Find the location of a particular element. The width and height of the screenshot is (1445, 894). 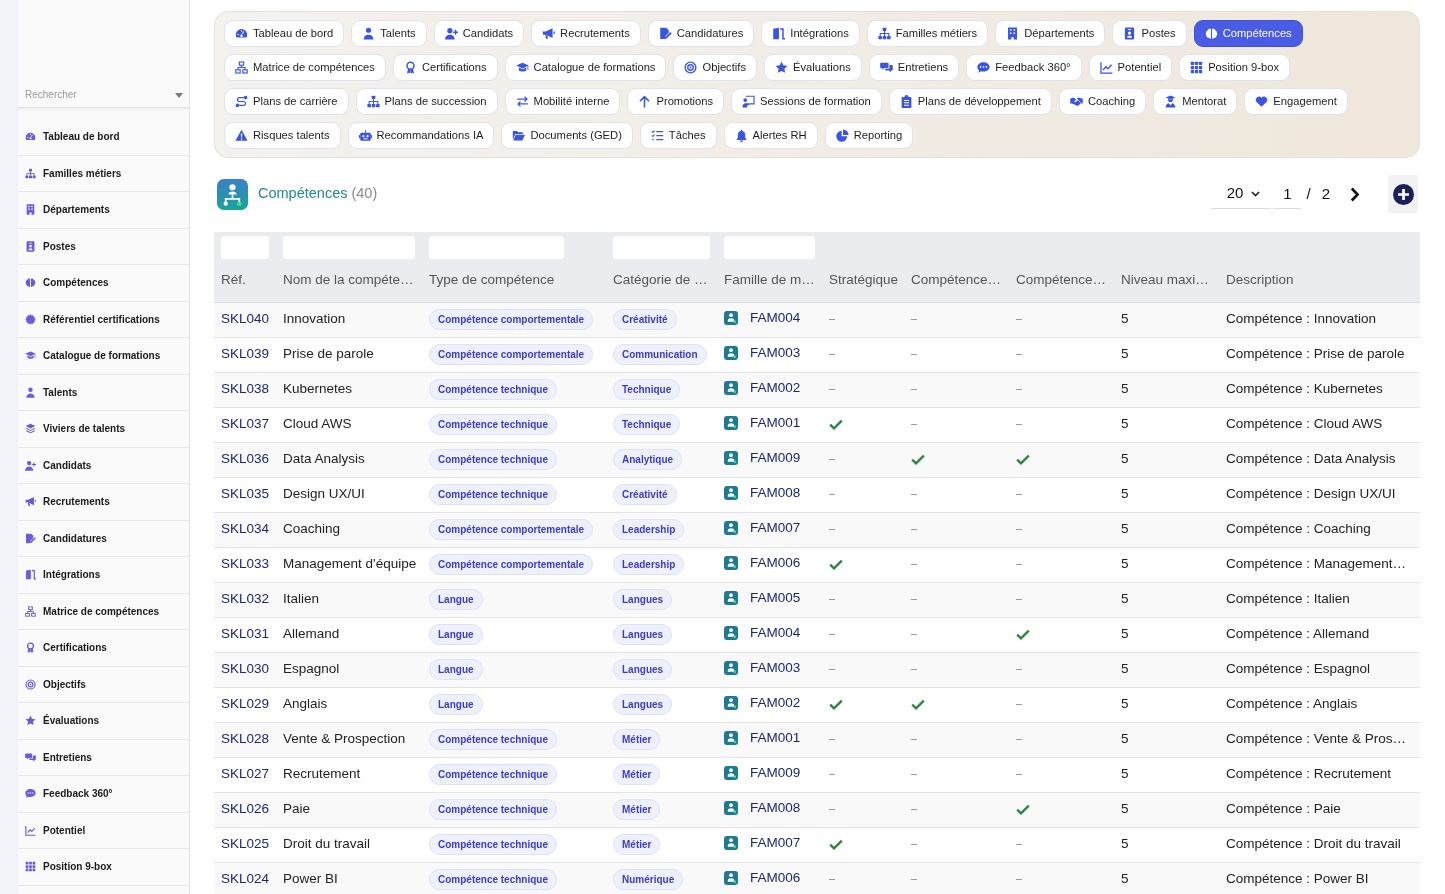

description-text: Compétence : Prise de parole is located at coordinates (1315, 354).